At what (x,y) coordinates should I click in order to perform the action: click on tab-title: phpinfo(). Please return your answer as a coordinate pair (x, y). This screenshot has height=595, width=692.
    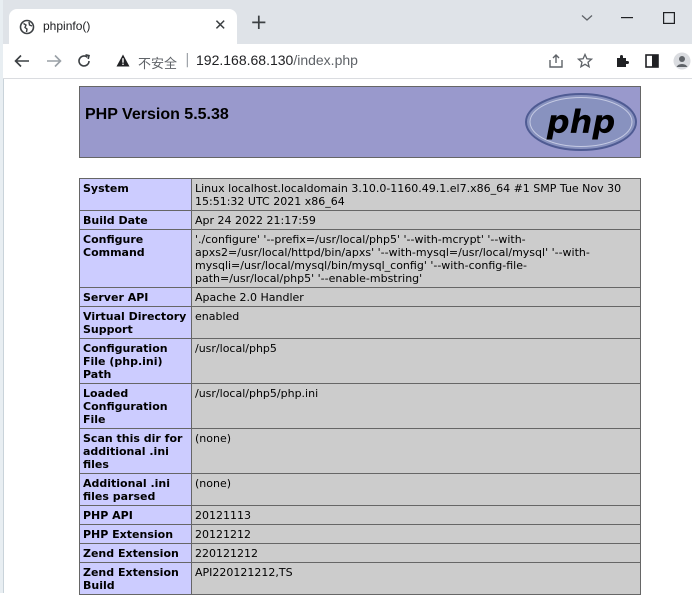
    Looking at the image, I should click on (67, 26).